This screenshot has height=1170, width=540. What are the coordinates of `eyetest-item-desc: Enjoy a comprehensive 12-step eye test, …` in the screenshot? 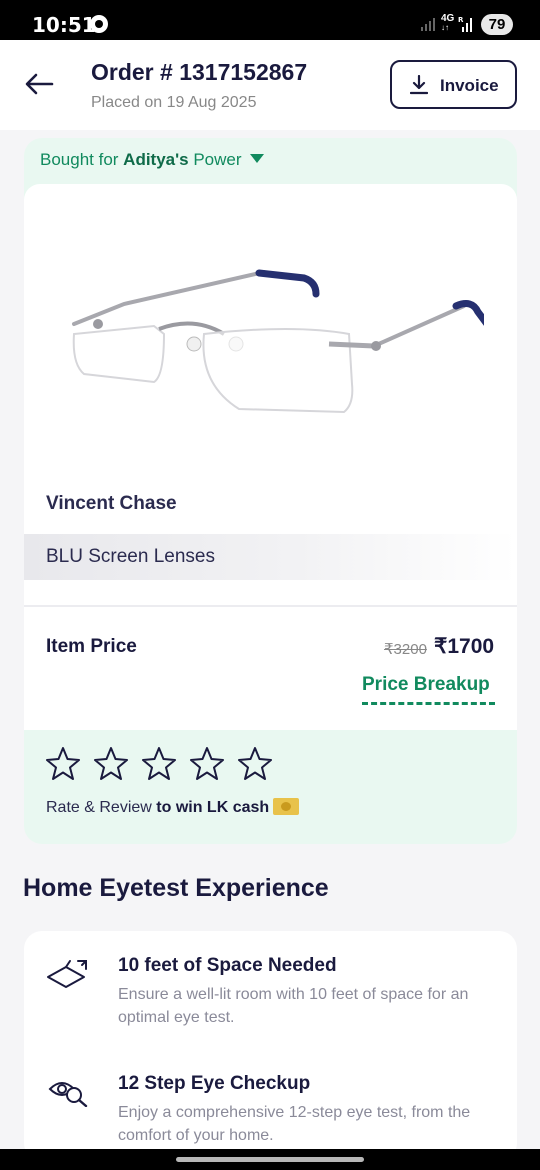 It's located at (294, 1124).